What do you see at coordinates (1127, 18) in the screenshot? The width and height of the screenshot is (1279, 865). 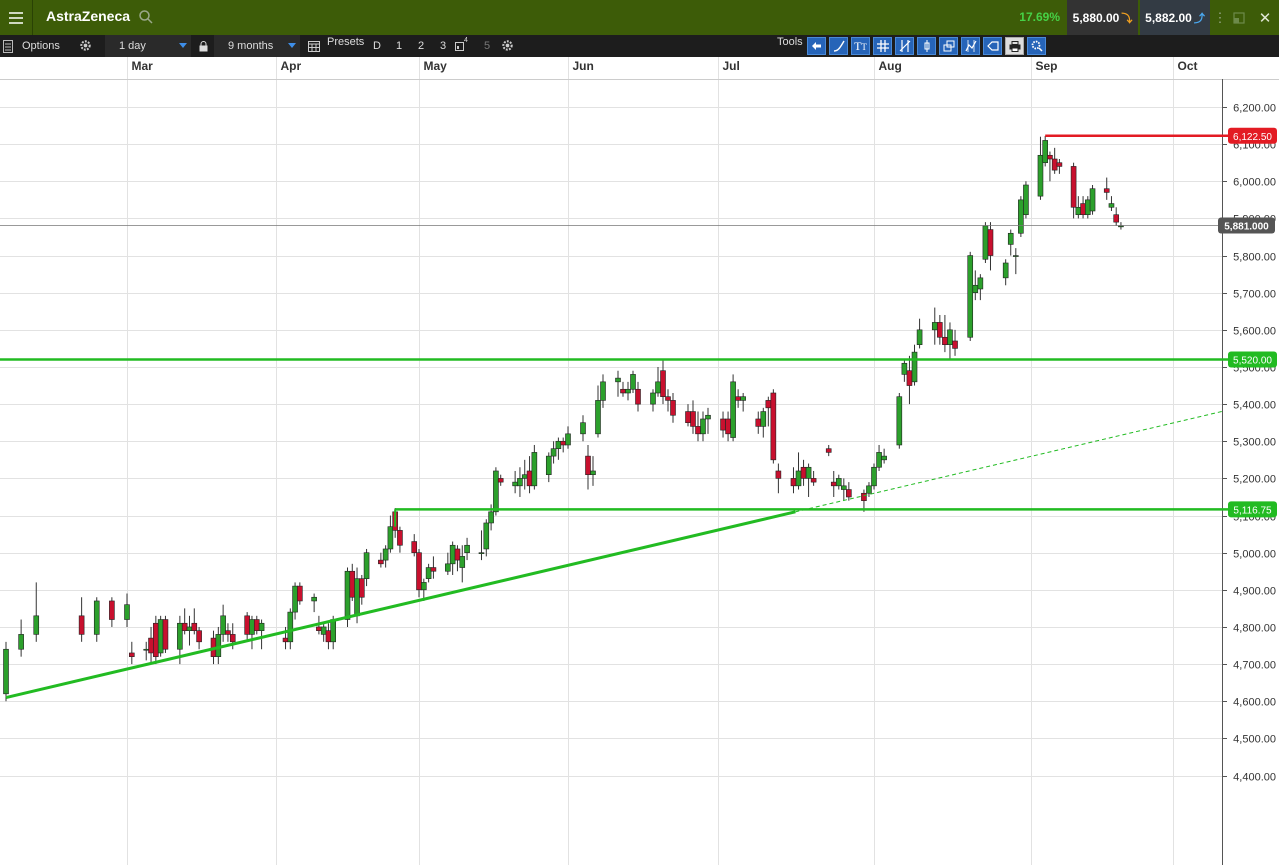 I see `down-arrow-icon: ⤵` at bounding box center [1127, 18].